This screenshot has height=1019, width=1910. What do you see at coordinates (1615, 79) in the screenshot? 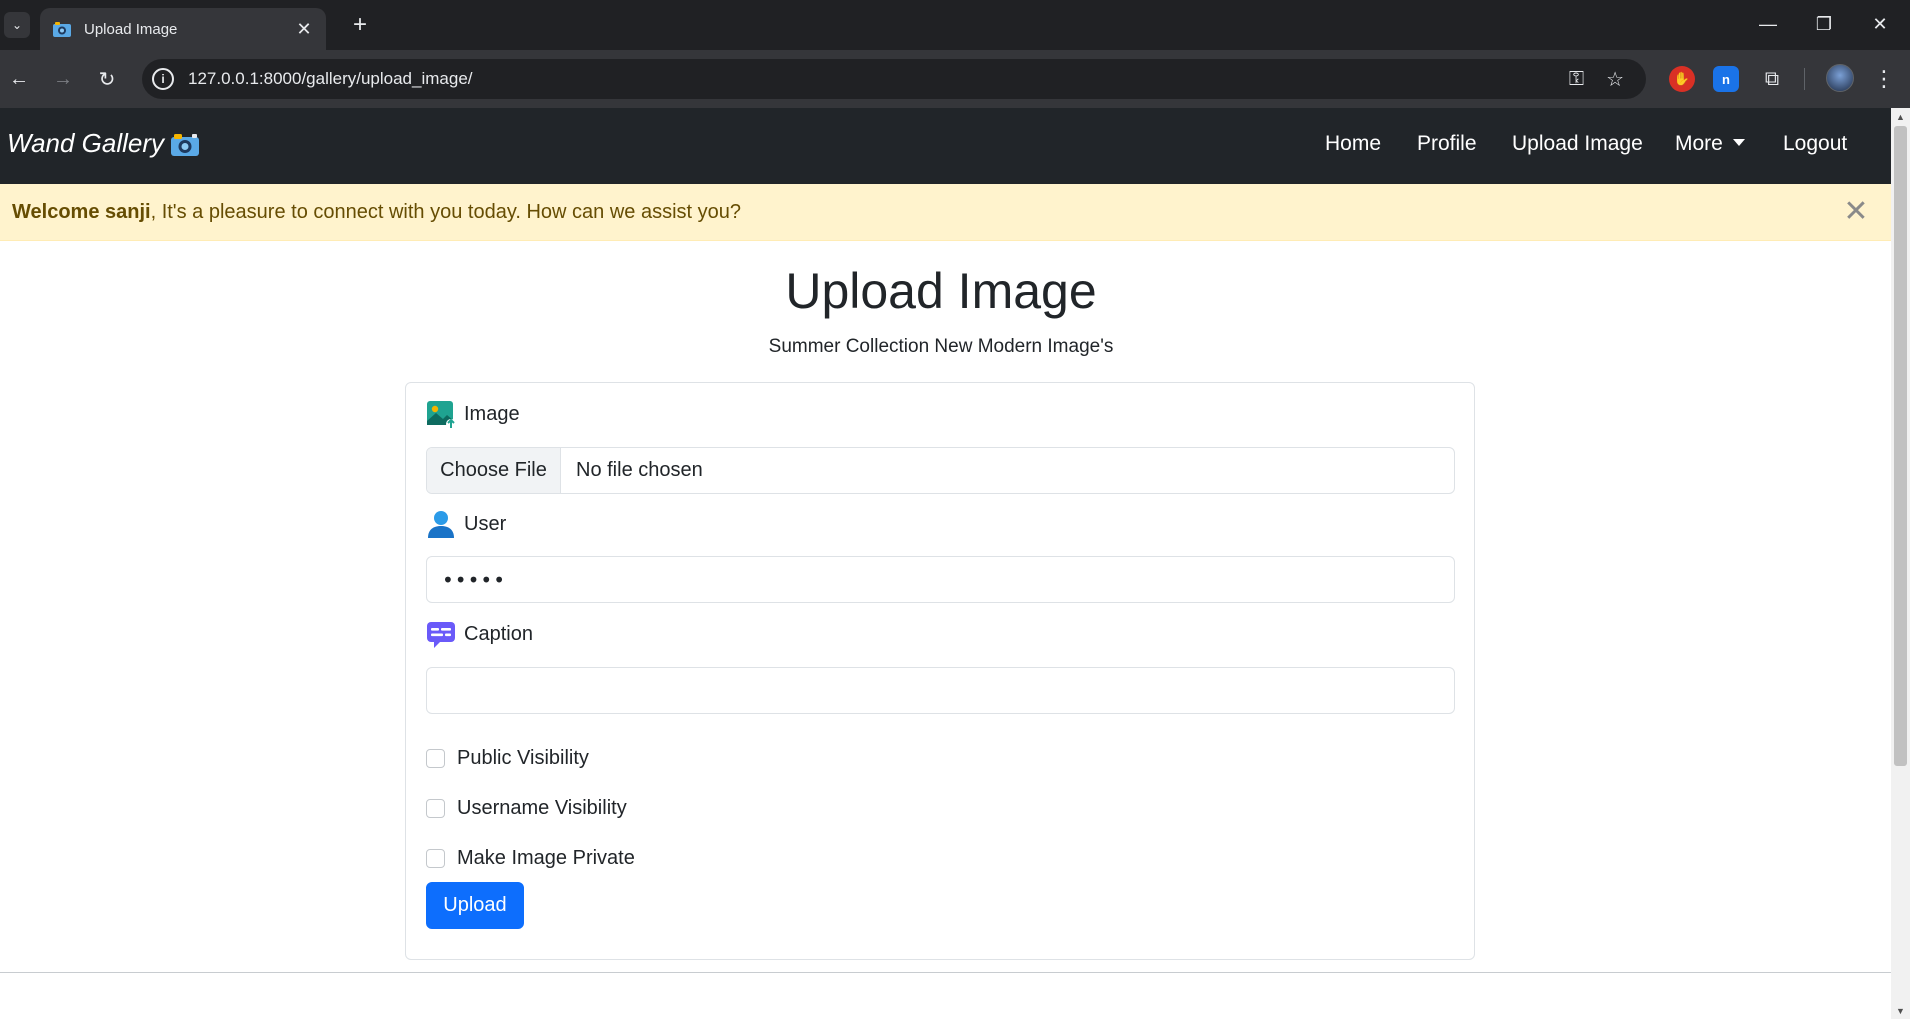
I see `bookmark-star-icon: ☆` at bounding box center [1615, 79].